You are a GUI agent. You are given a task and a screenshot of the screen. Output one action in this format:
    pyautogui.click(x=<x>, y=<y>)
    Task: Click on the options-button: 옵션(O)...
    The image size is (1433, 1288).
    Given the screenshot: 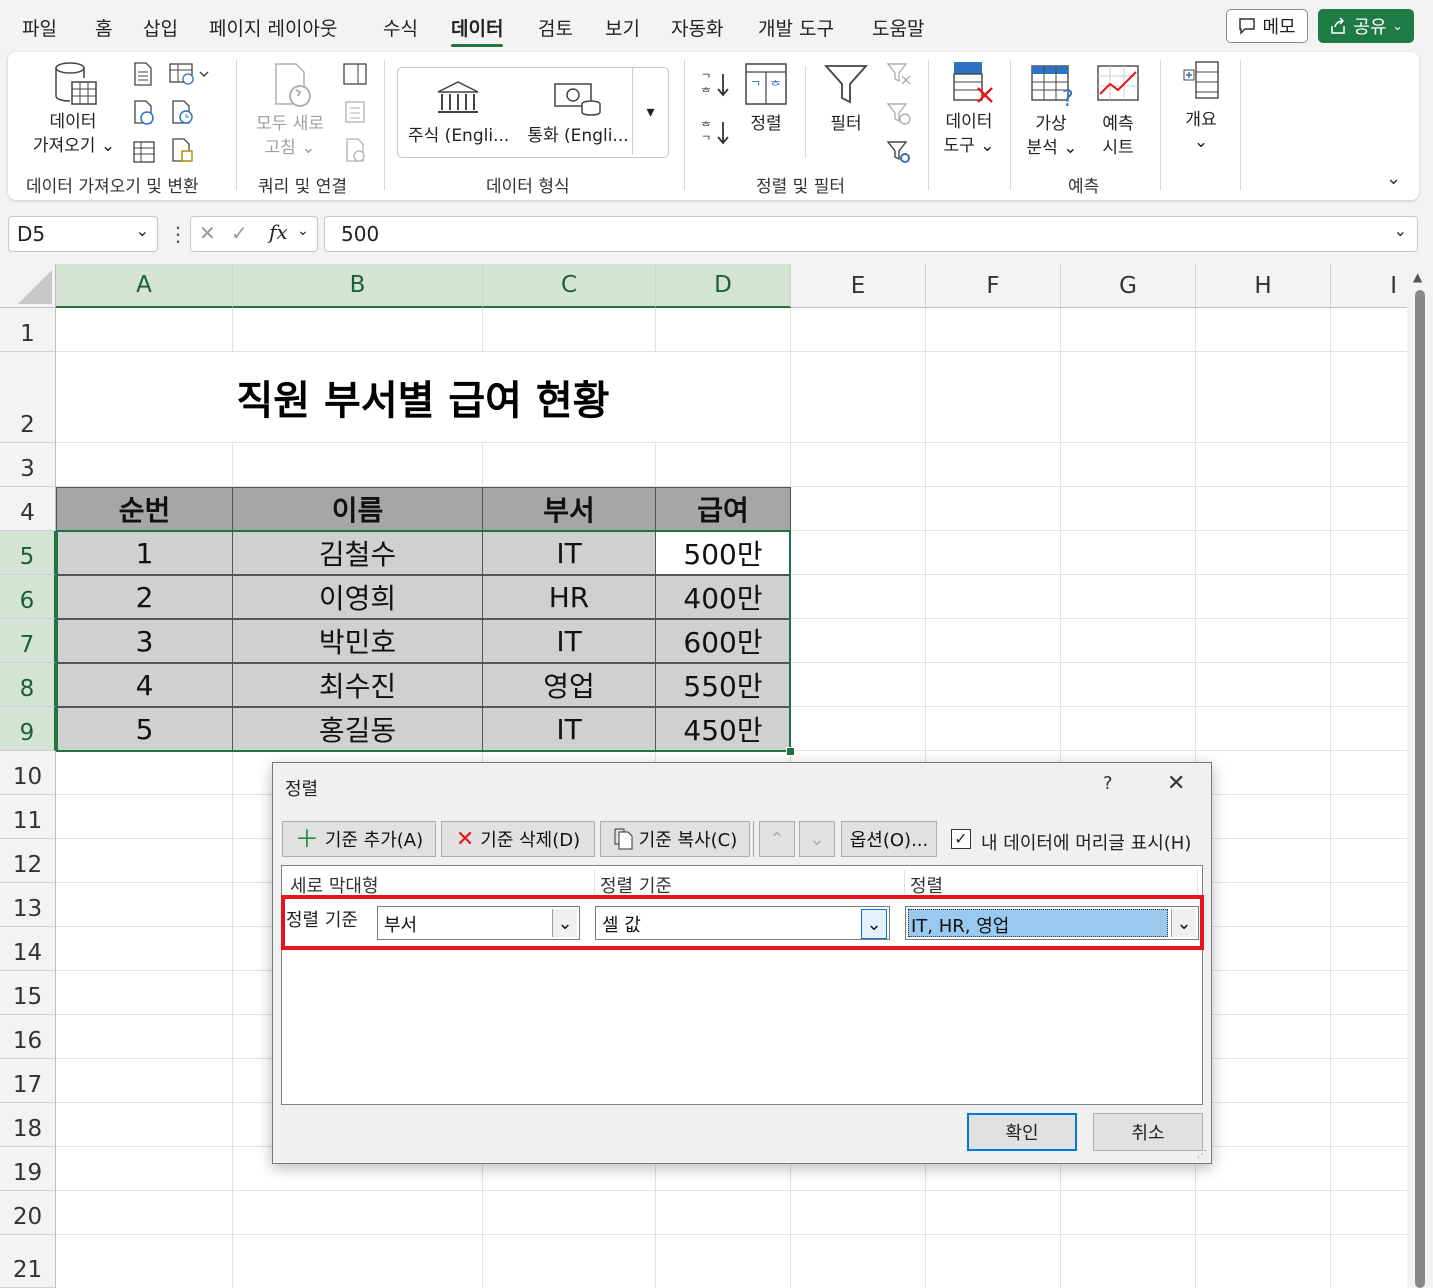 What is the action you would take?
    pyautogui.click(x=889, y=839)
    